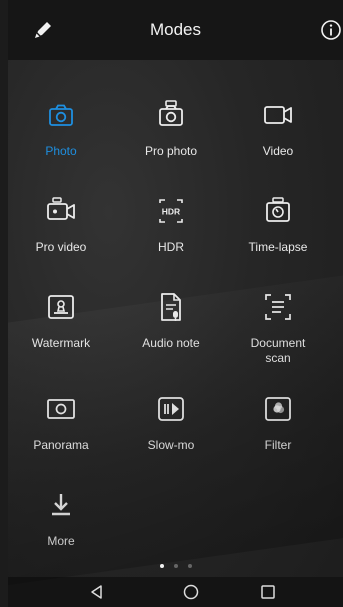 This screenshot has height=607, width=343. Describe the element at coordinates (61, 445) in the screenshot. I see `mode-label: Panorama` at that location.